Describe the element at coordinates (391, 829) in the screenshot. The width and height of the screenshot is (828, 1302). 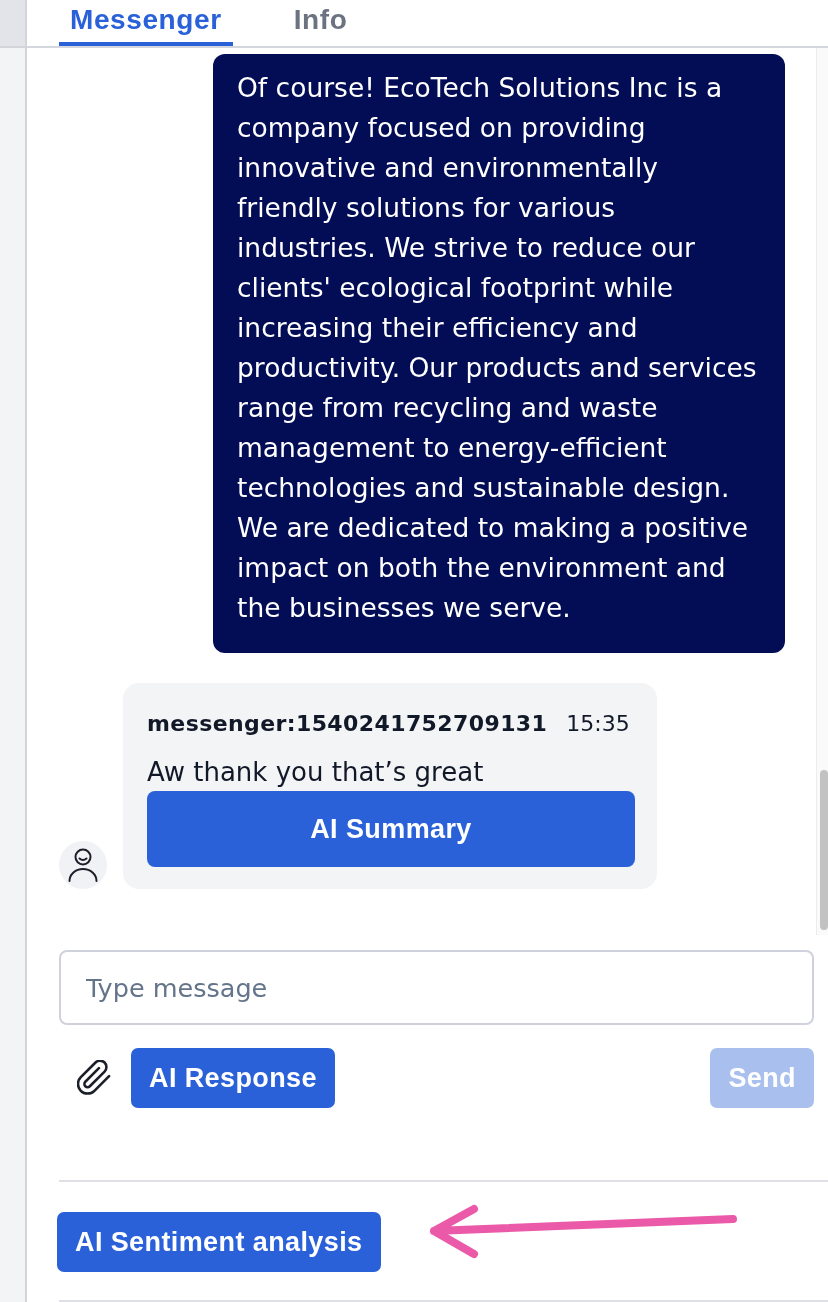
I see `summary-button: AI Summary` at that location.